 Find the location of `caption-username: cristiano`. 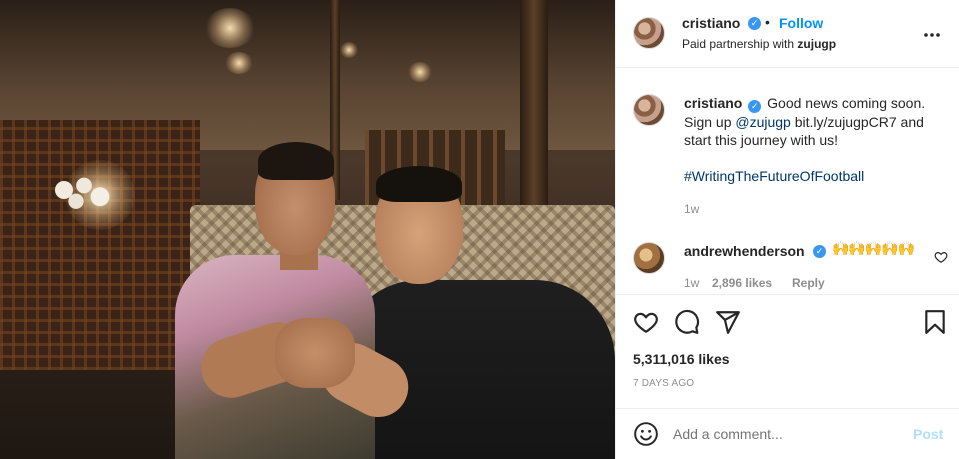

caption-username: cristiano is located at coordinates (713, 103).